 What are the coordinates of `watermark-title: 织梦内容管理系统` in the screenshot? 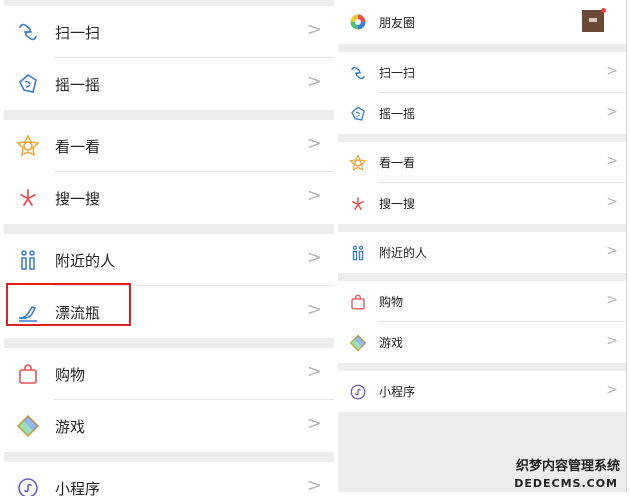 It's located at (567, 466).